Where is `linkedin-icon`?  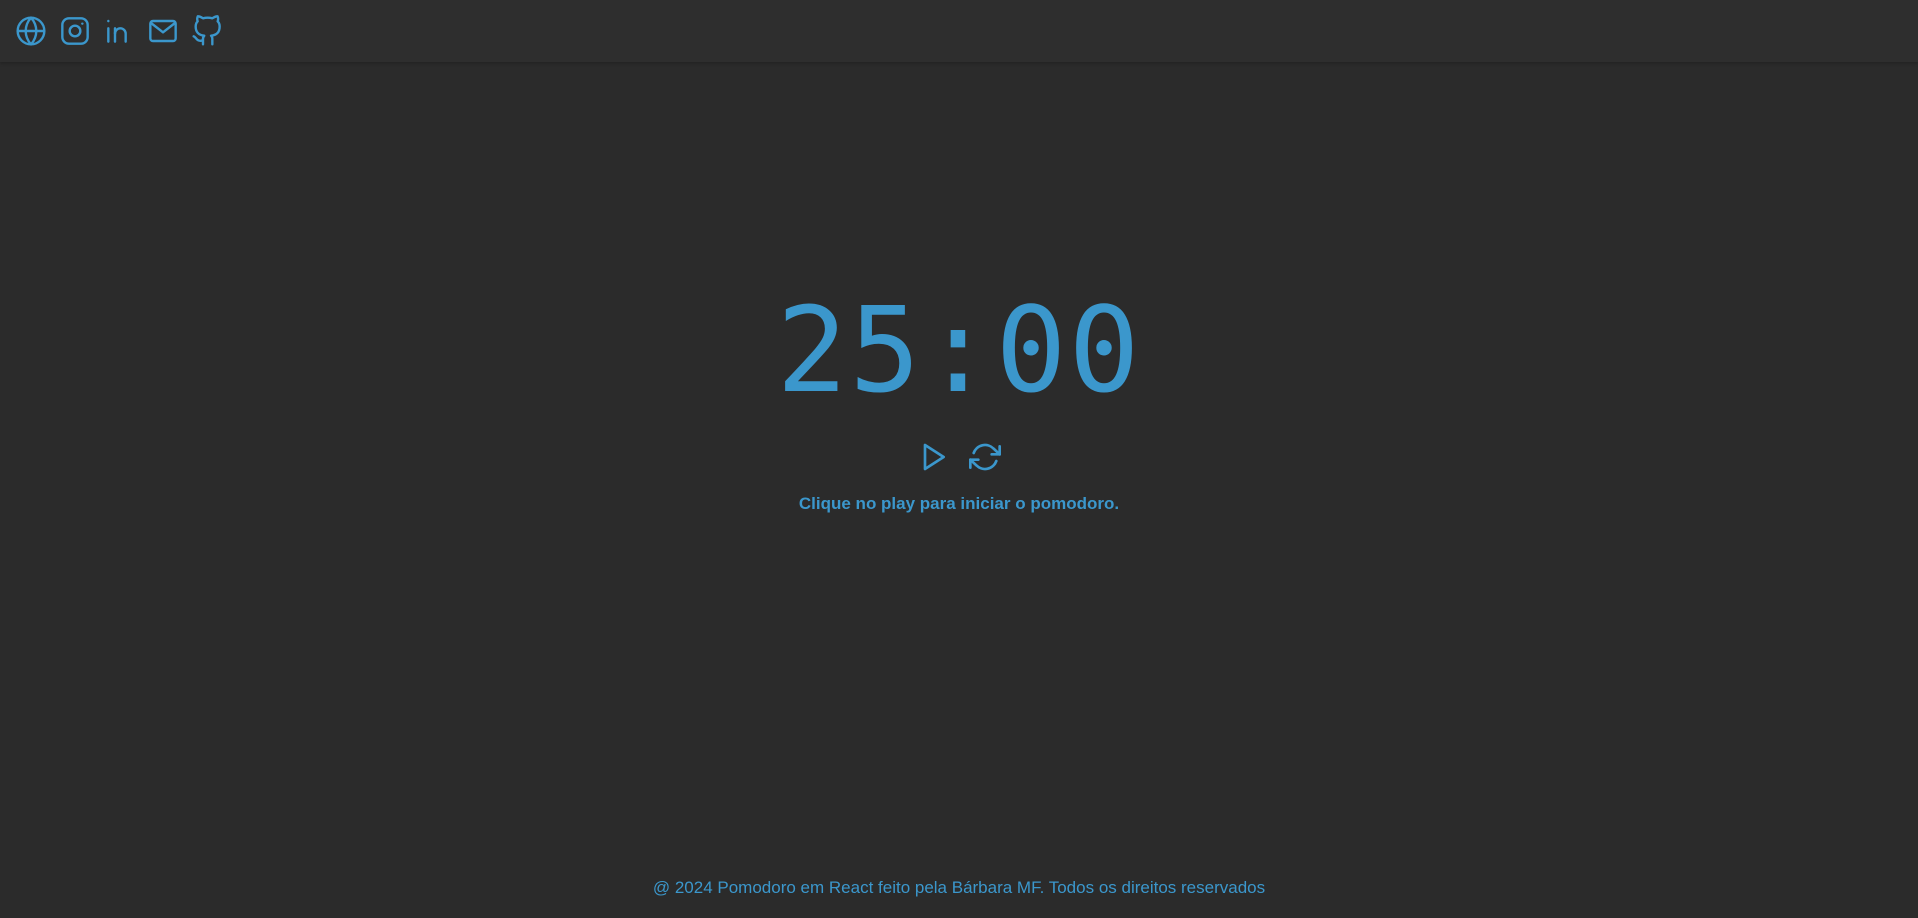 linkedin-icon is located at coordinates (117, 31).